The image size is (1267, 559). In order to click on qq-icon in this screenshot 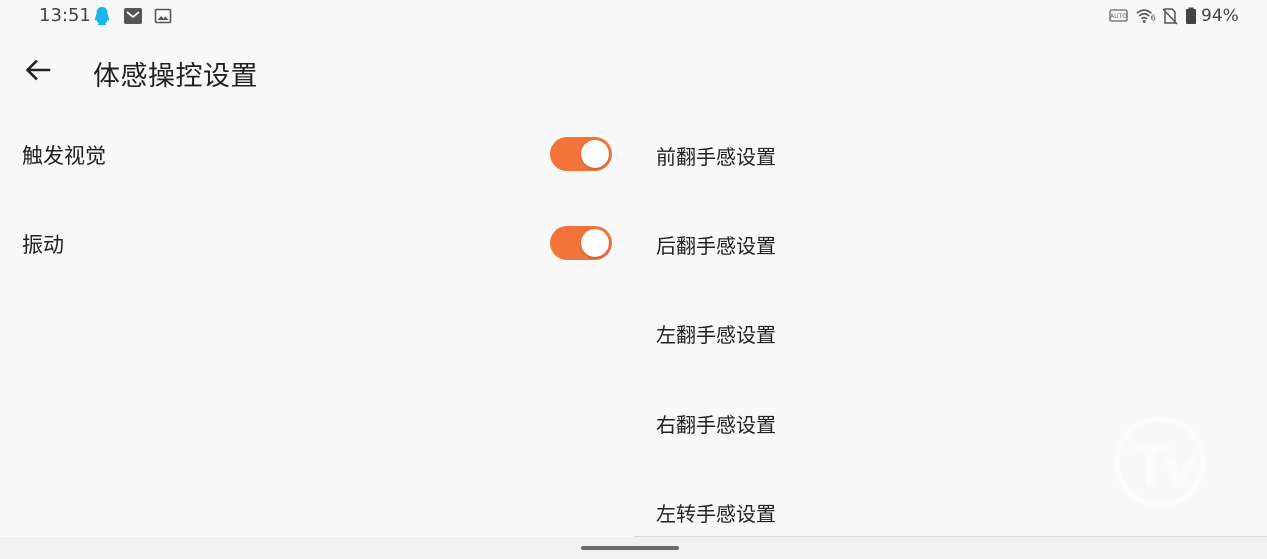, I will do `click(102, 16)`.